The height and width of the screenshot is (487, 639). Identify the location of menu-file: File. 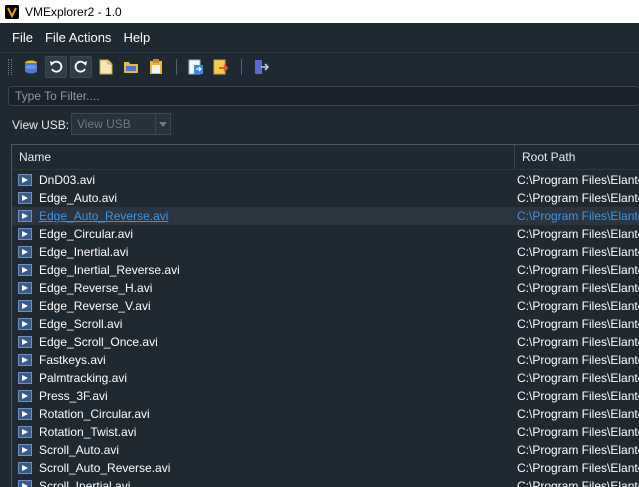
(22, 38).